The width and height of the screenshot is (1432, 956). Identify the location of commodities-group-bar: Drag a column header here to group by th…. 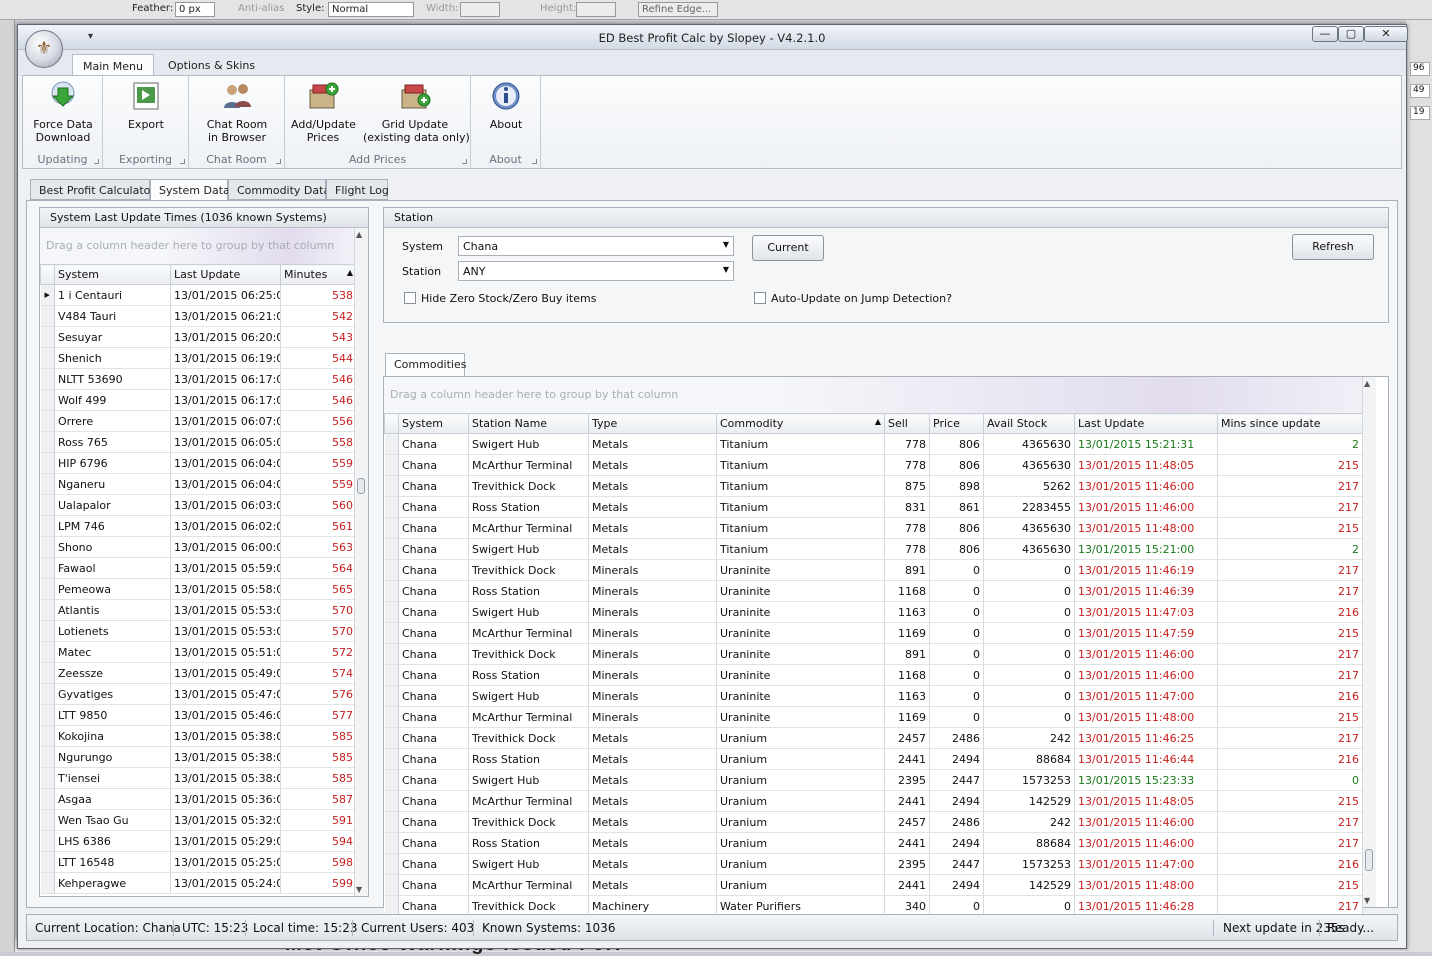
(879, 395).